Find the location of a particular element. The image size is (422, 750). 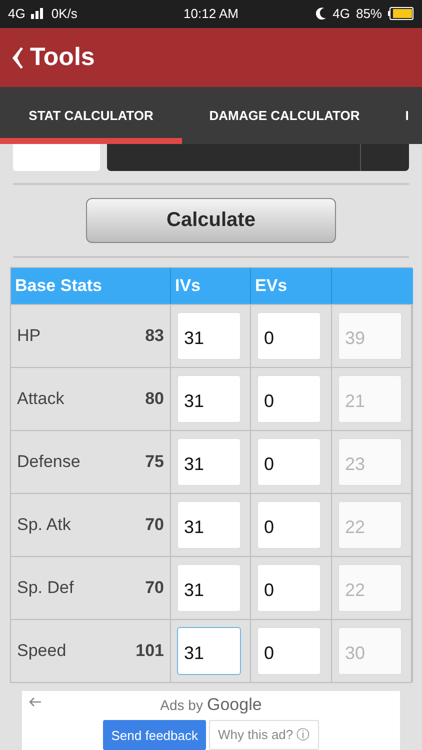

level-field is located at coordinates (56, 158).